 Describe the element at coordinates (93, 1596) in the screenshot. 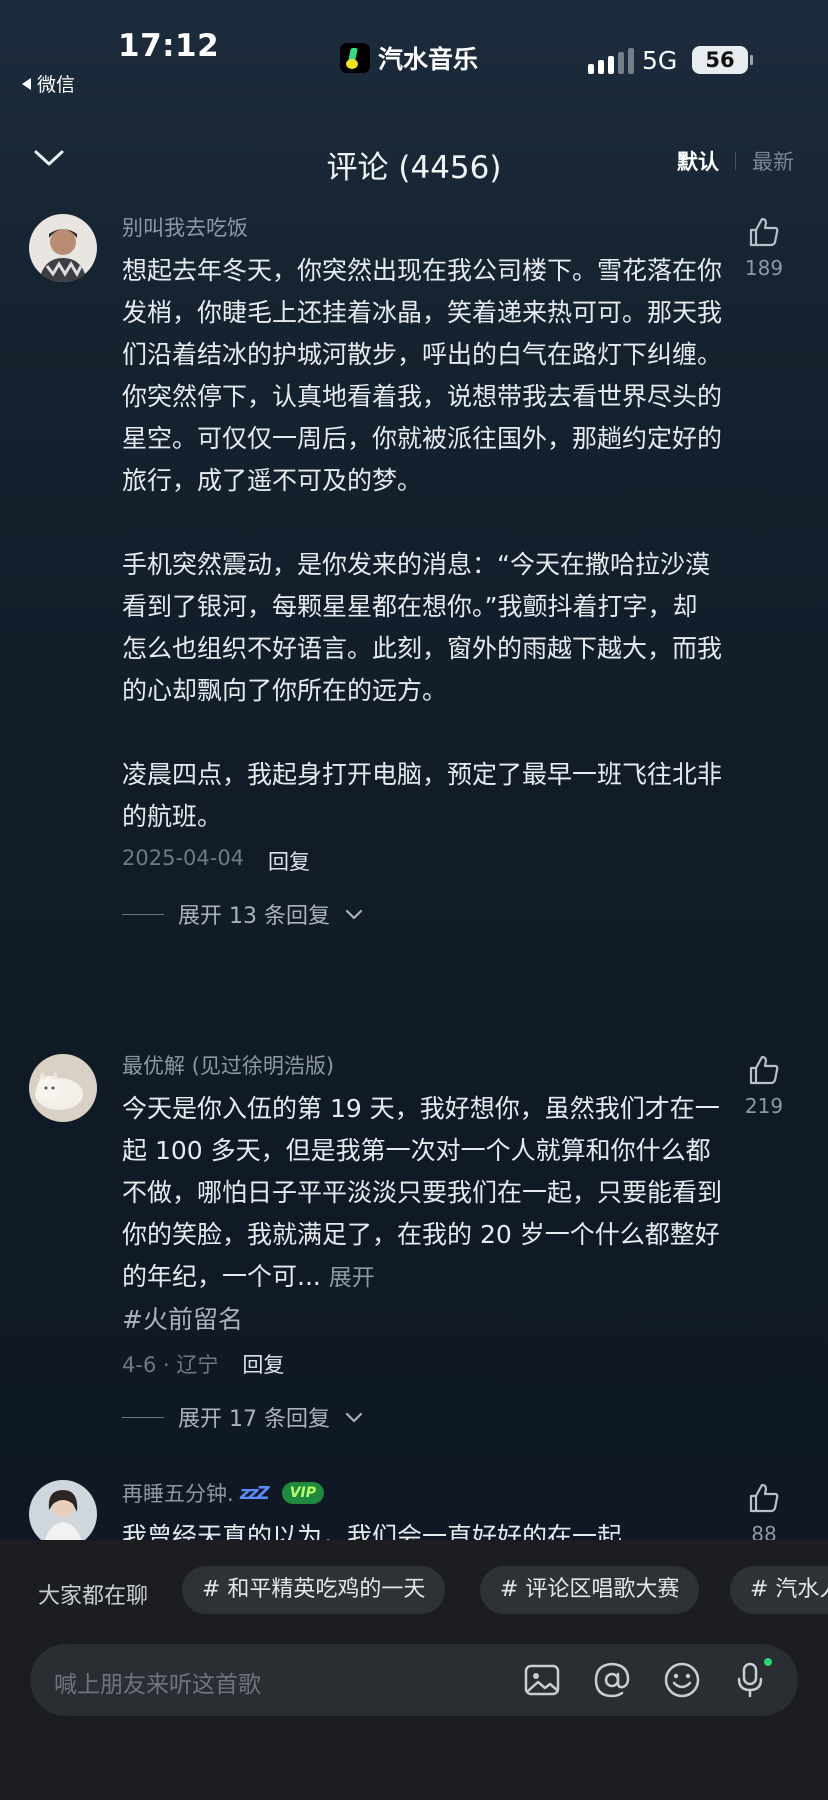

I see `topics-label: 大家都在聊` at that location.